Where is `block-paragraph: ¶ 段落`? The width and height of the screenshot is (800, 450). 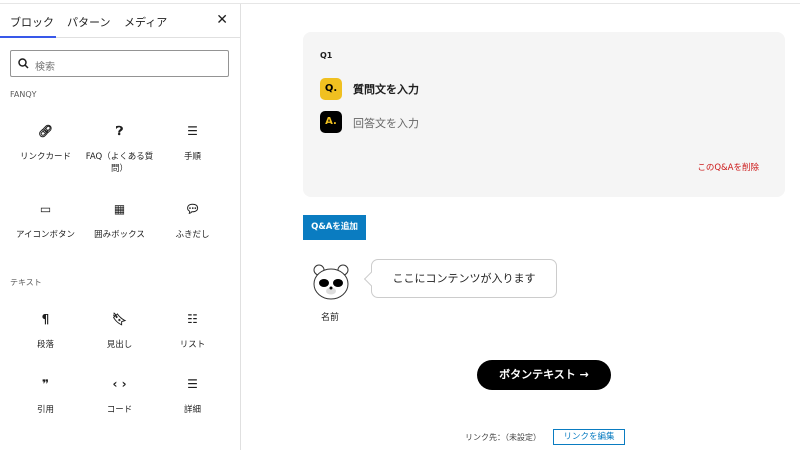
block-paragraph: ¶ 段落 is located at coordinates (45, 332).